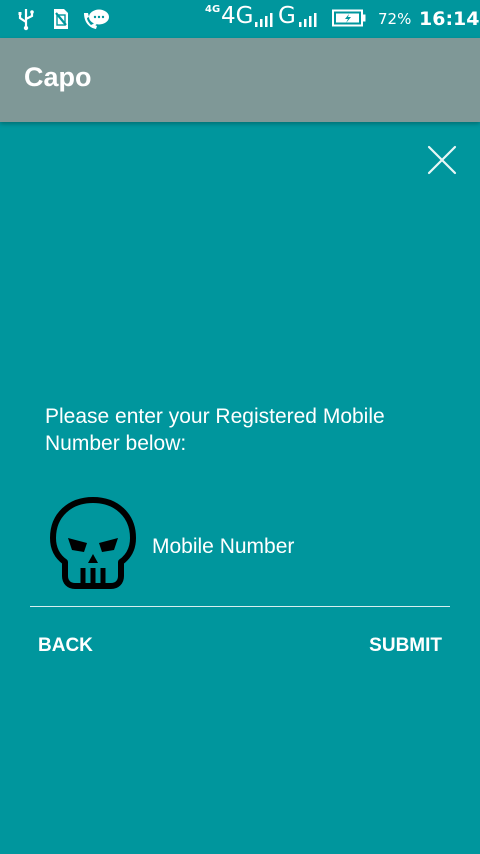 This screenshot has height=854, width=480. Describe the element at coordinates (297, 547) in the screenshot. I see `mobile-number-input` at that location.